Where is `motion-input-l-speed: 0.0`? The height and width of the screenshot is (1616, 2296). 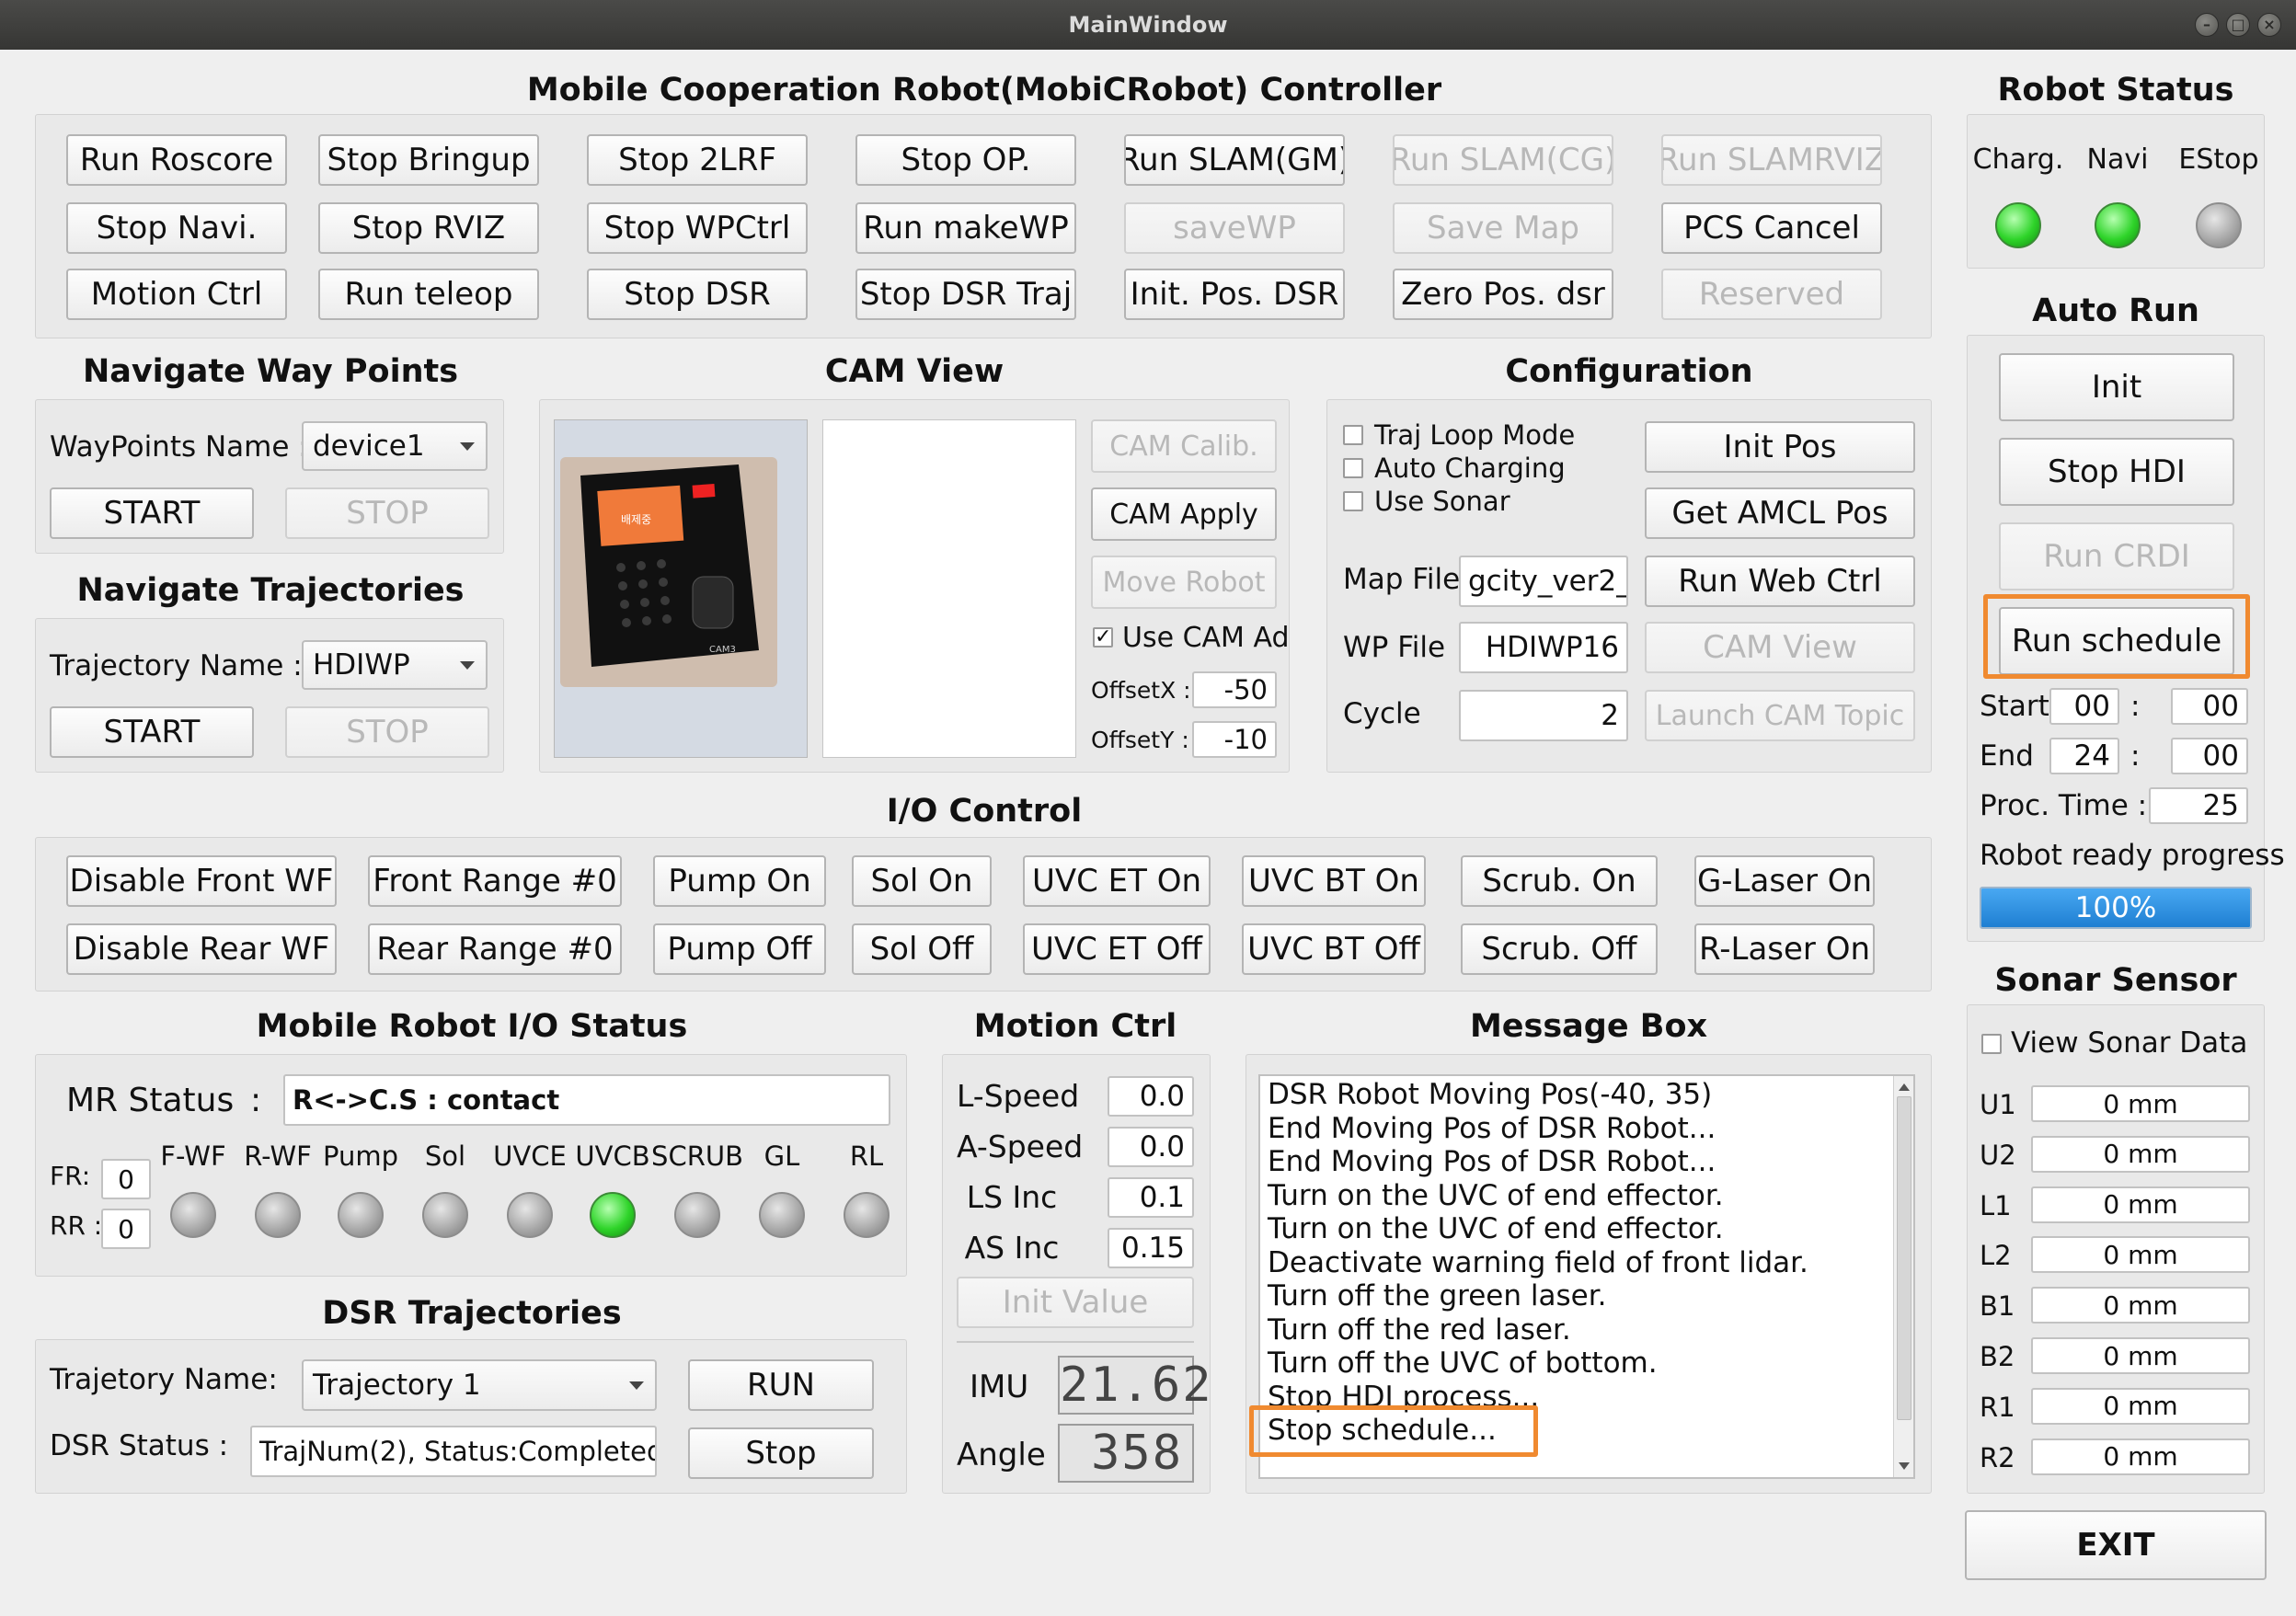 motion-input-l-speed: 0.0 is located at coordinates (1151, 1096).